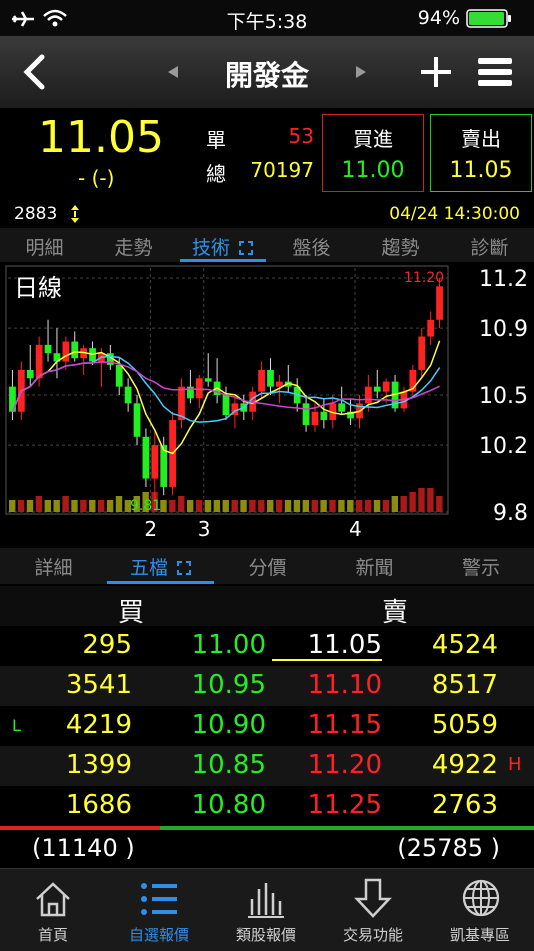 The width and height of the screenshot is (534, 951). Describe the element at coordinates (75, 214) in the screenshot. I see `sort-arrows-icon` at that location.